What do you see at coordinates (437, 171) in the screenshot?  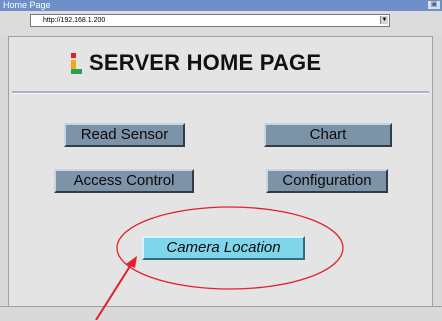 I see `right-scrollbar` at bounding box center [437, 171].